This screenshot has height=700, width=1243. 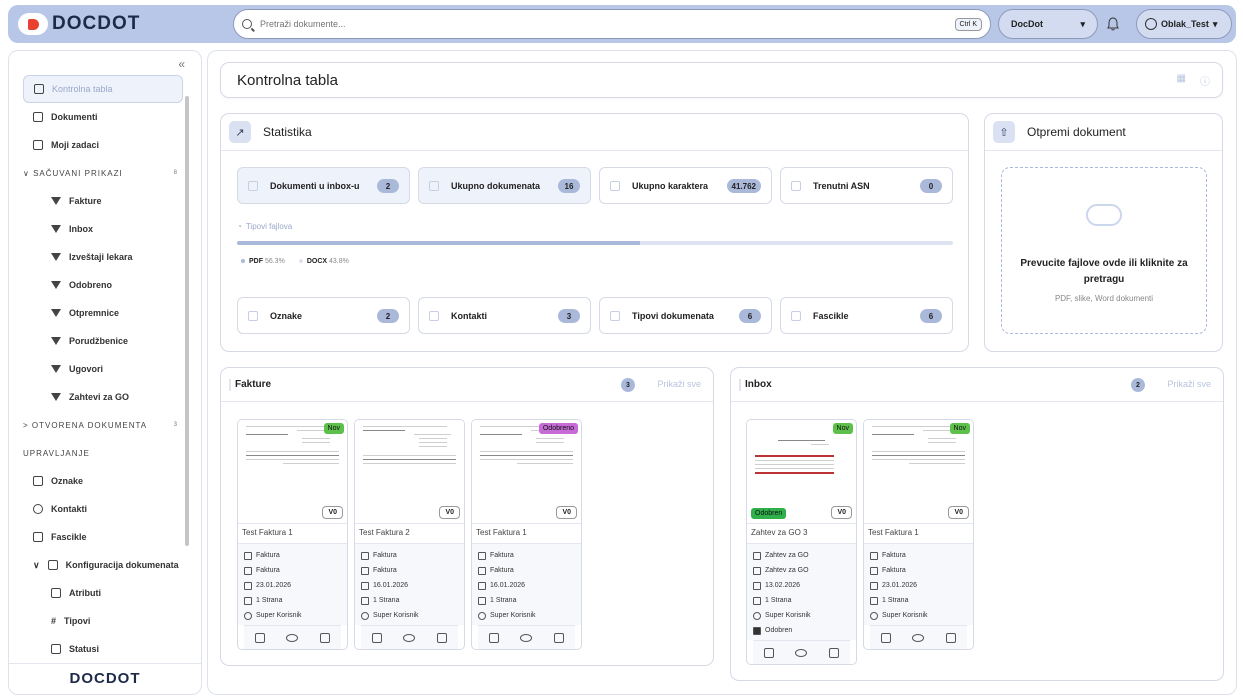 I want to click on stat-doc-types: Tipovi dokumenata 6, so click(x=685, y=315).